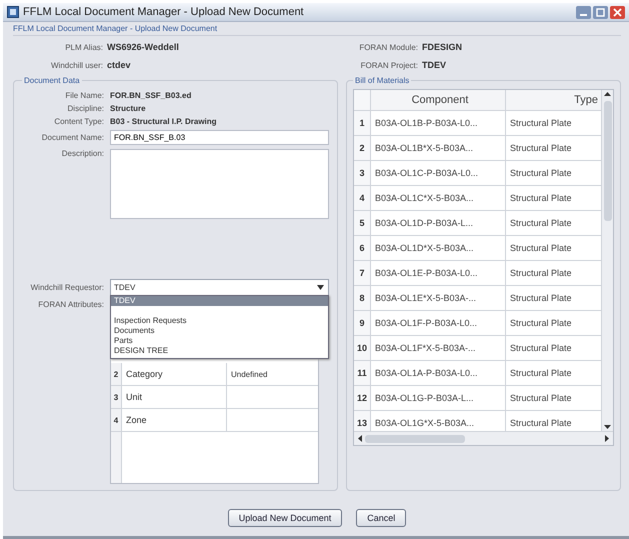 This screenshot has width=629, height=539. Describe the element at coordinates (583, 12) in the screenshot. I see `minimize-button` at that location.